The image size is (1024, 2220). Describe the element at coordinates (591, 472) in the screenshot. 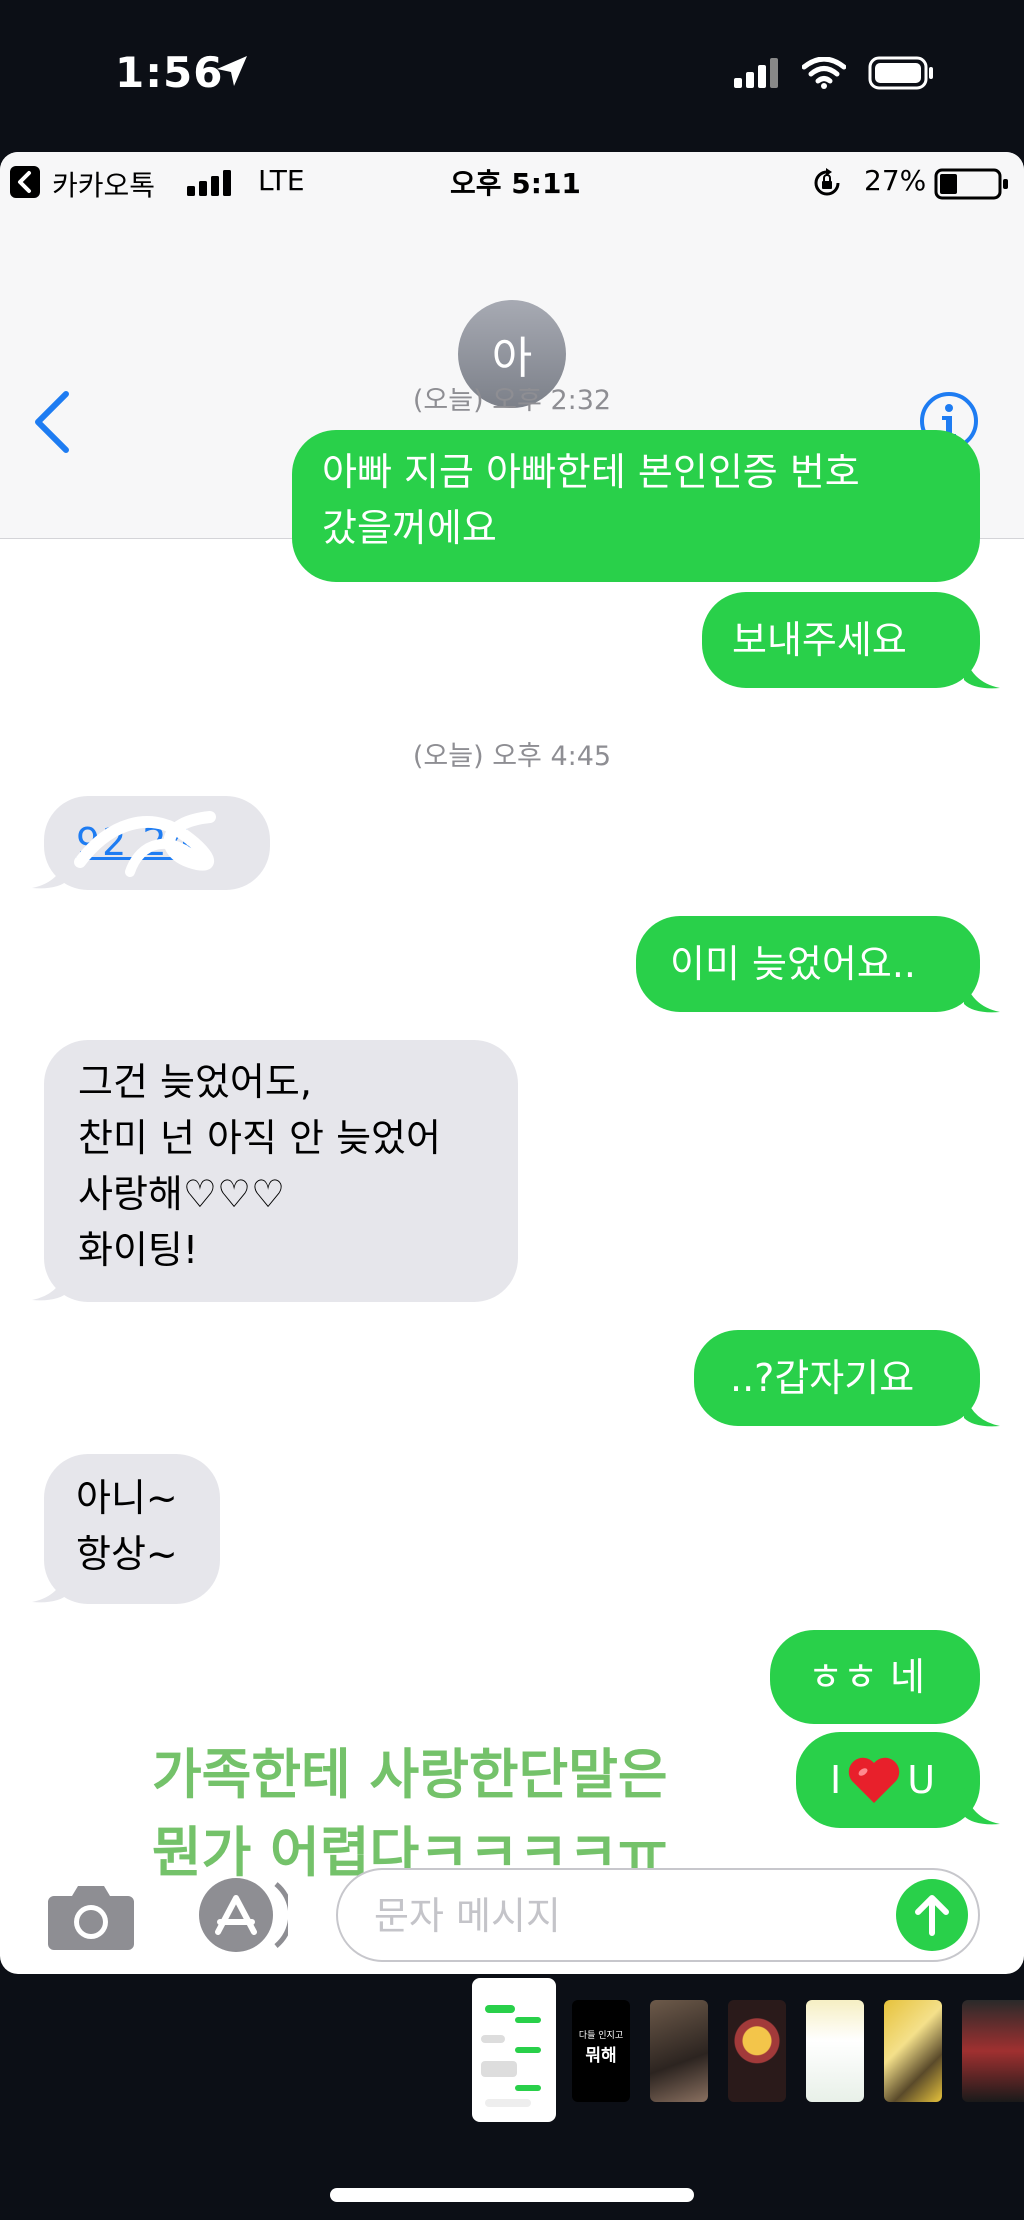

I see `sent-message-line: 아빠 지금 아빠한테 본인인증 번호` at that location.